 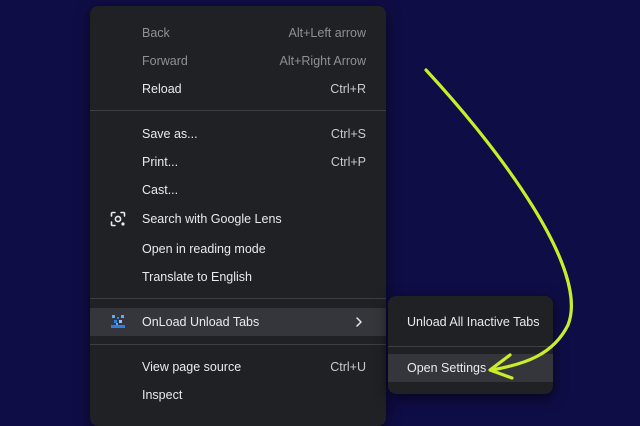 I want to click on menu-item-shortcut: Ctrl+R, so click(x=348, y=89).